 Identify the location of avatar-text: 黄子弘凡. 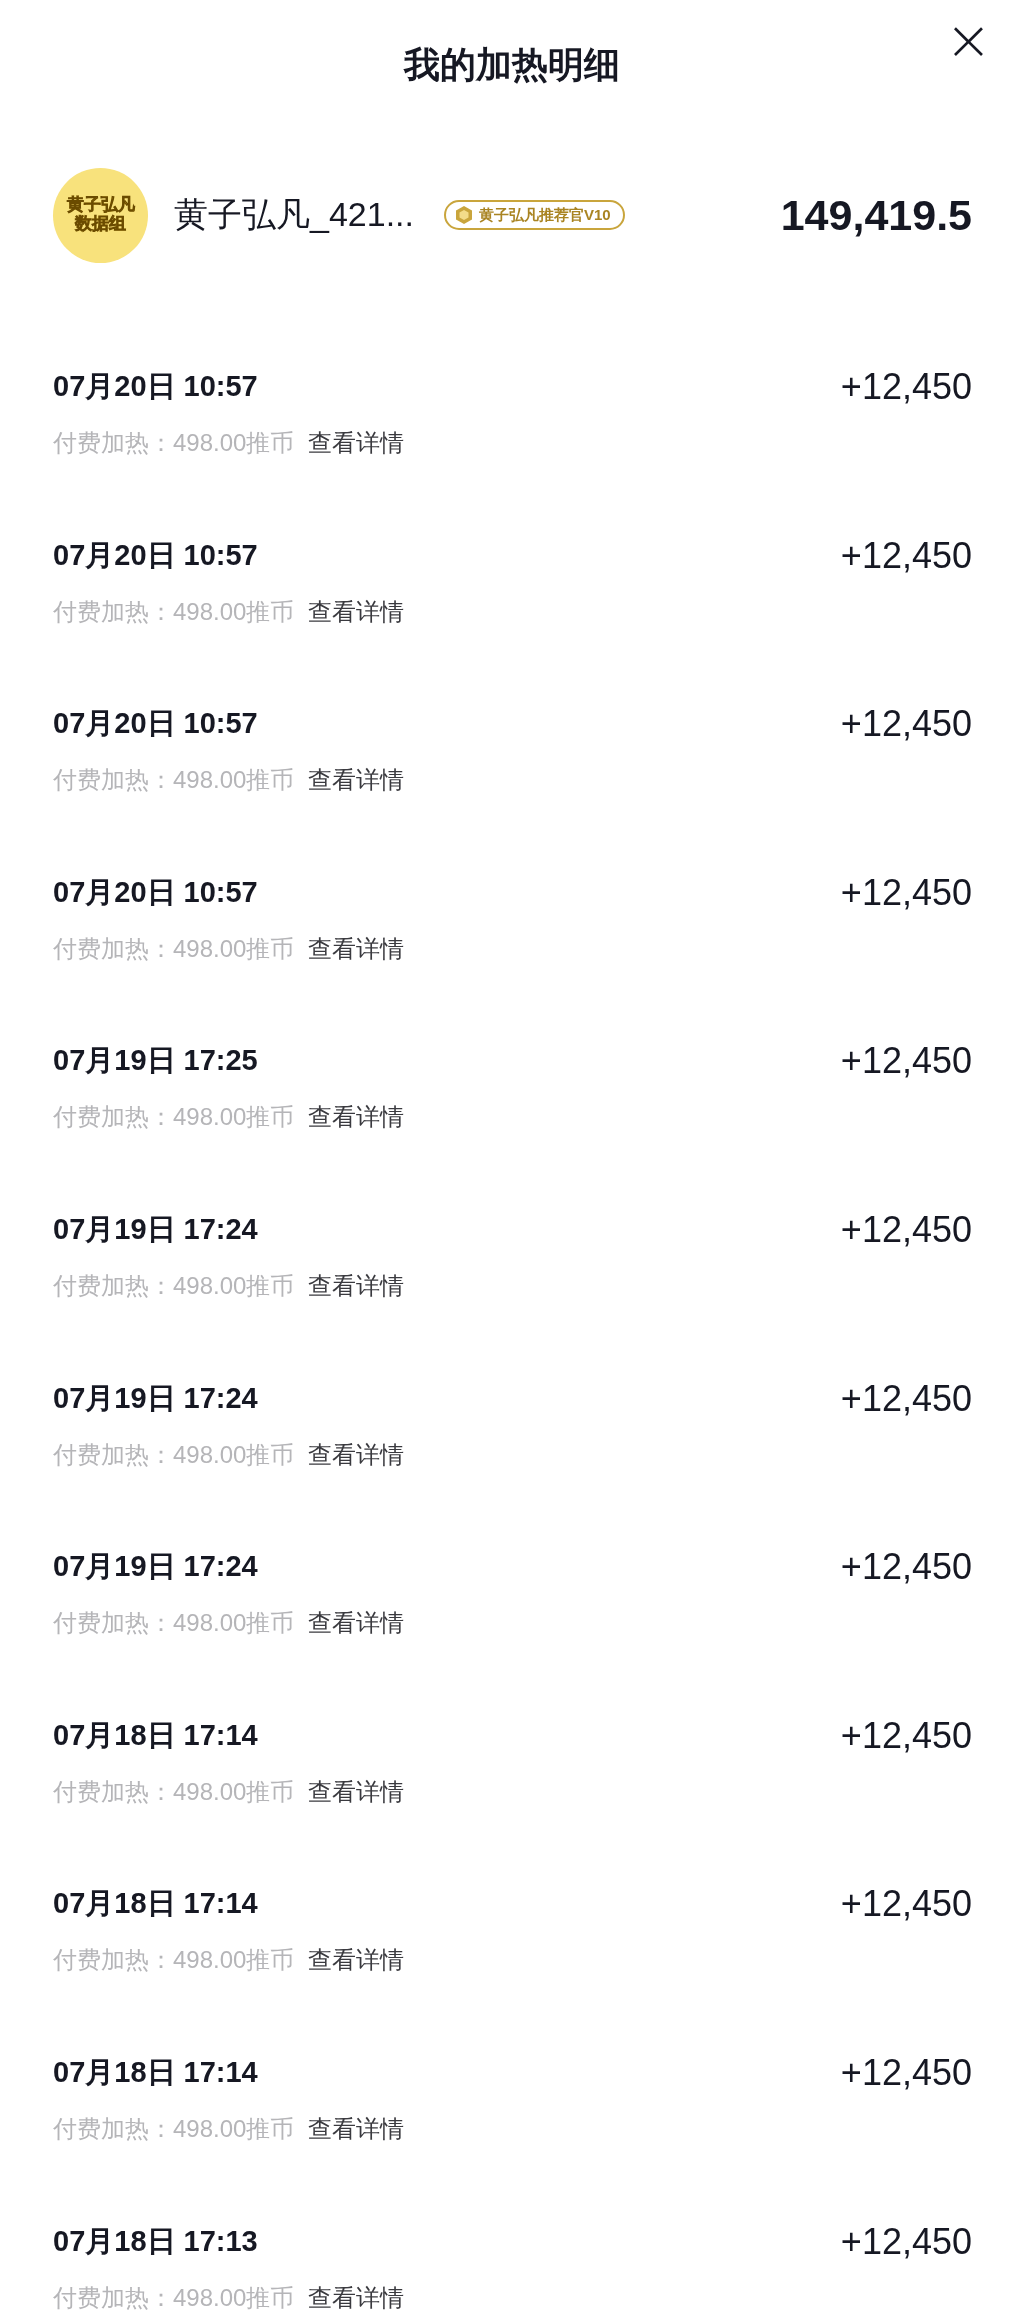
(100, 205).